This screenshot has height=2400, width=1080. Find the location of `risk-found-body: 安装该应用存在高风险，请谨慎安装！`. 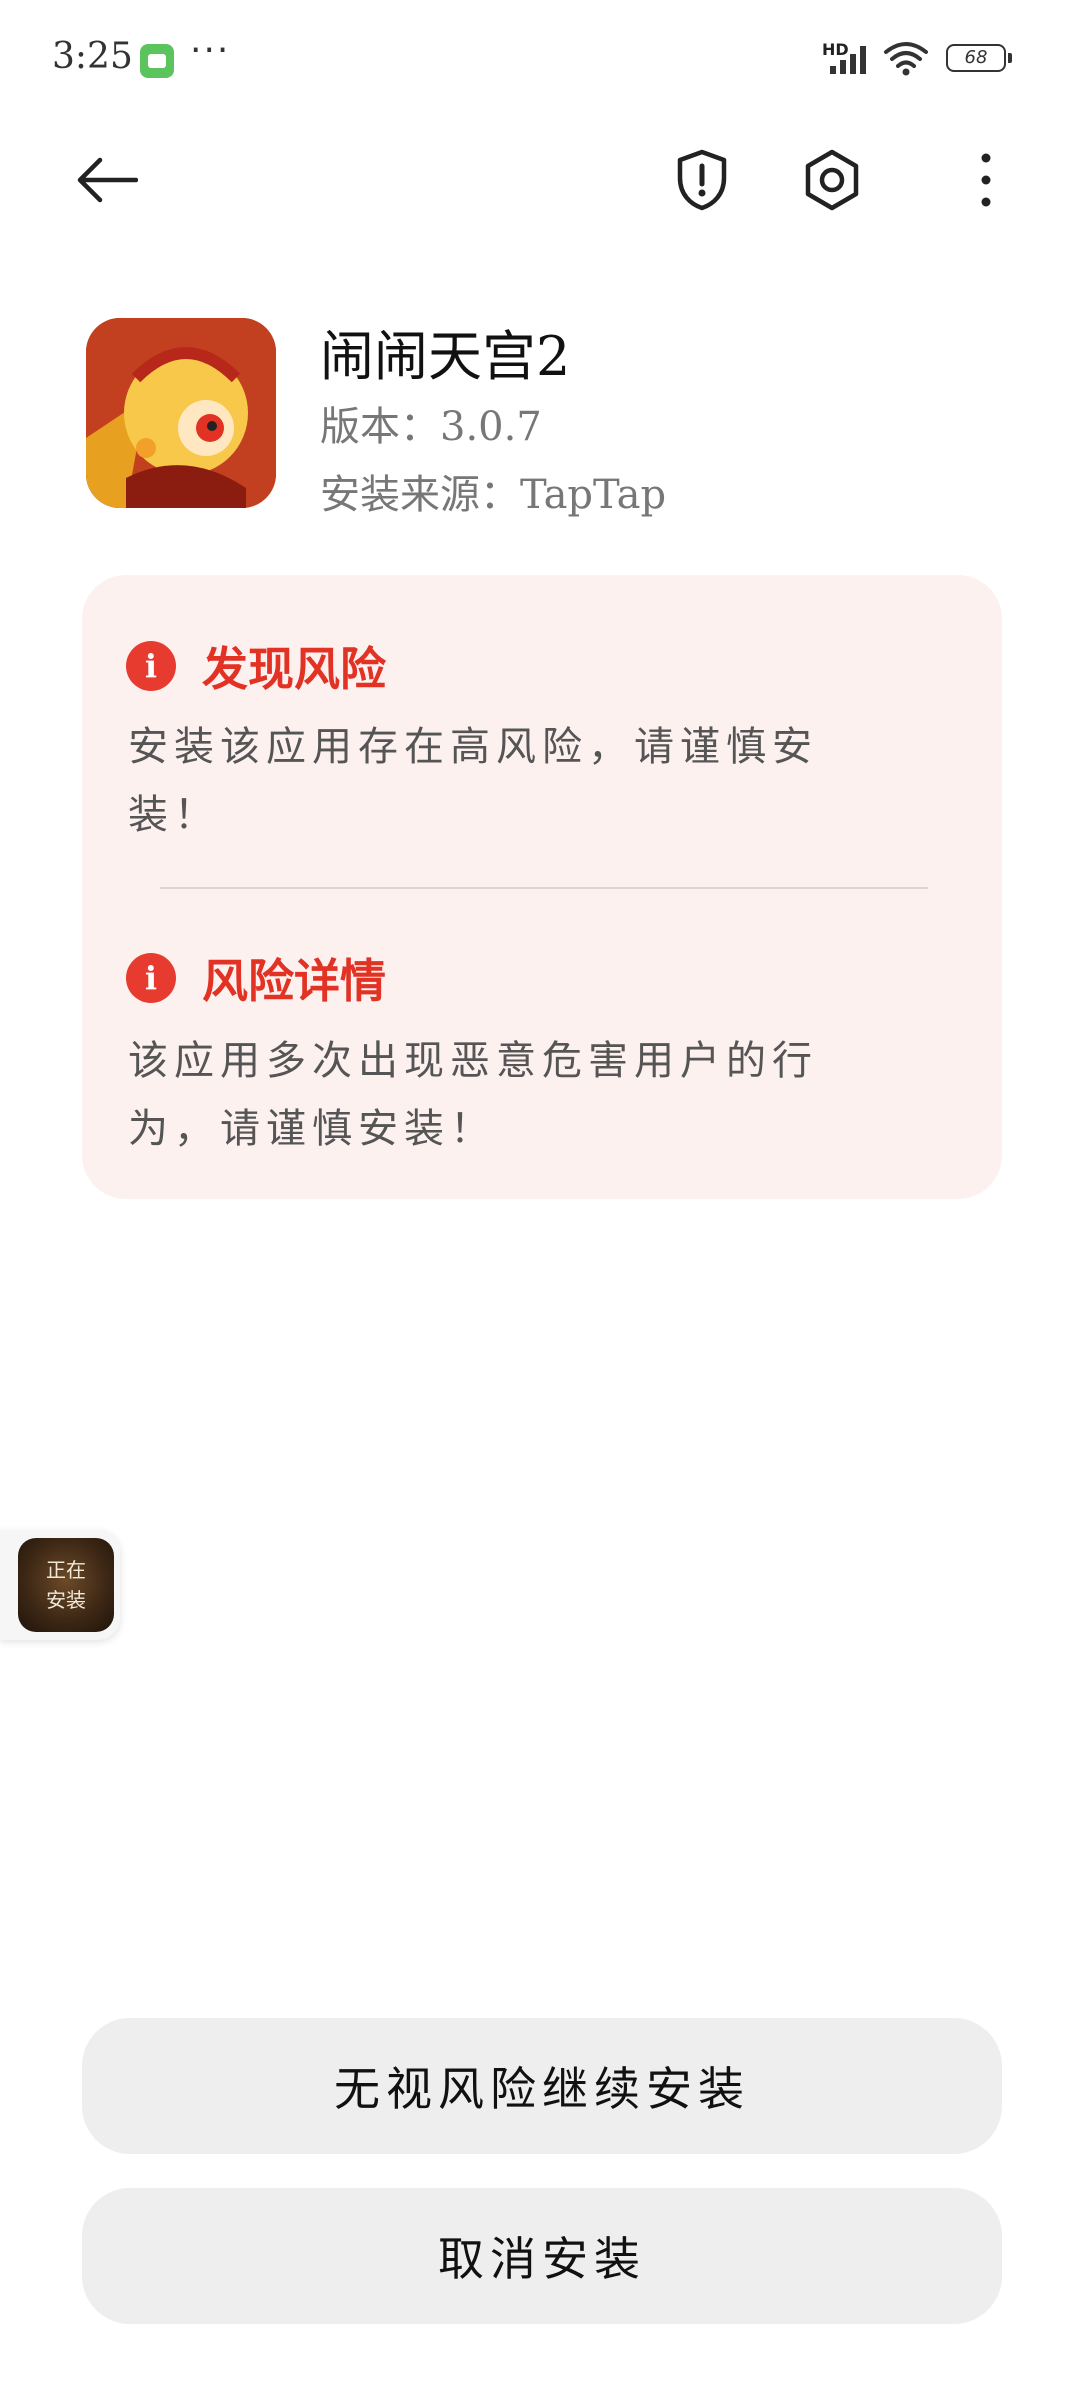

risk-found-body: 安装该应用存在高风险，请谨慎安装！ is located at coordinates (473, 781).